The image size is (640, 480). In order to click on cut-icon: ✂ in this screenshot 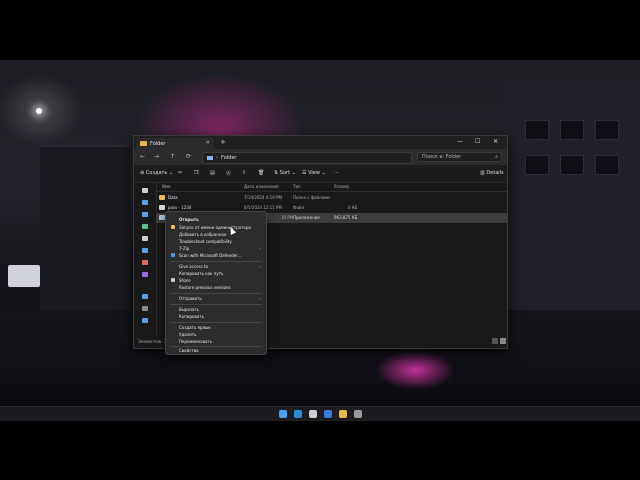, I will do `click(180, 173)`.